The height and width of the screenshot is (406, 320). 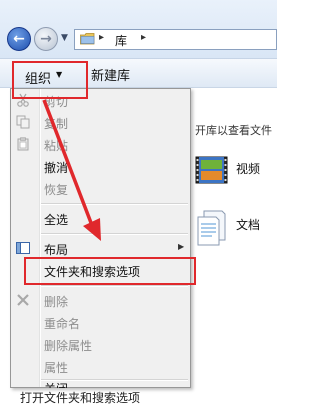 What do you see at coordinates (233, 130) in the screenshot?
I see `library-hint-text: 开库以查看文件` at bounding box center [233, 130].